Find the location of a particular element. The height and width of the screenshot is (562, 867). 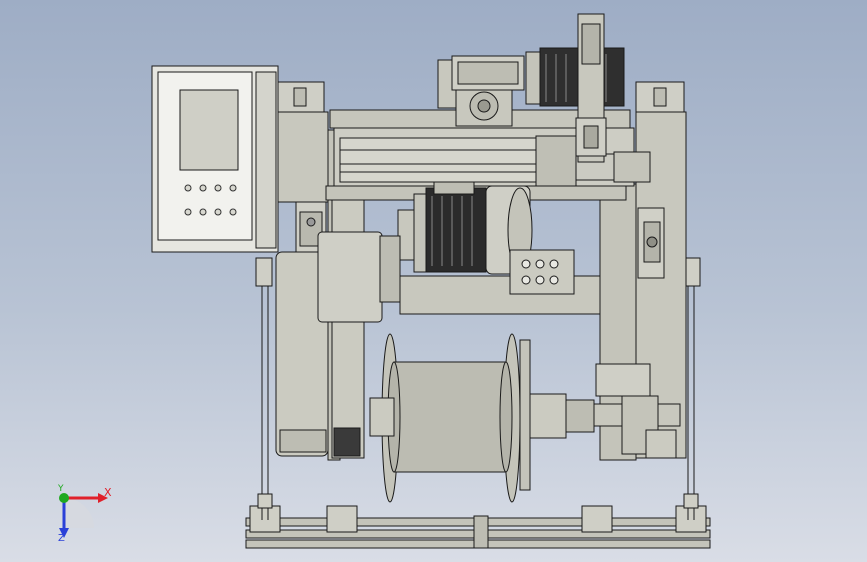

triad-y-label: Y is located at coordinates (61, 489).